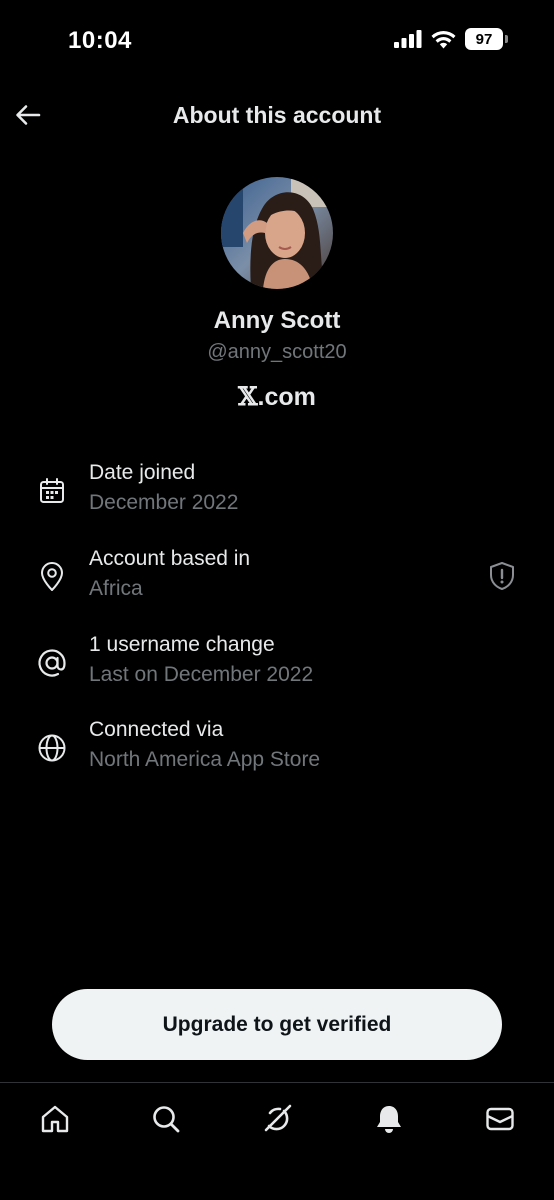  I want to click on avatar-image, so click(277, 233).